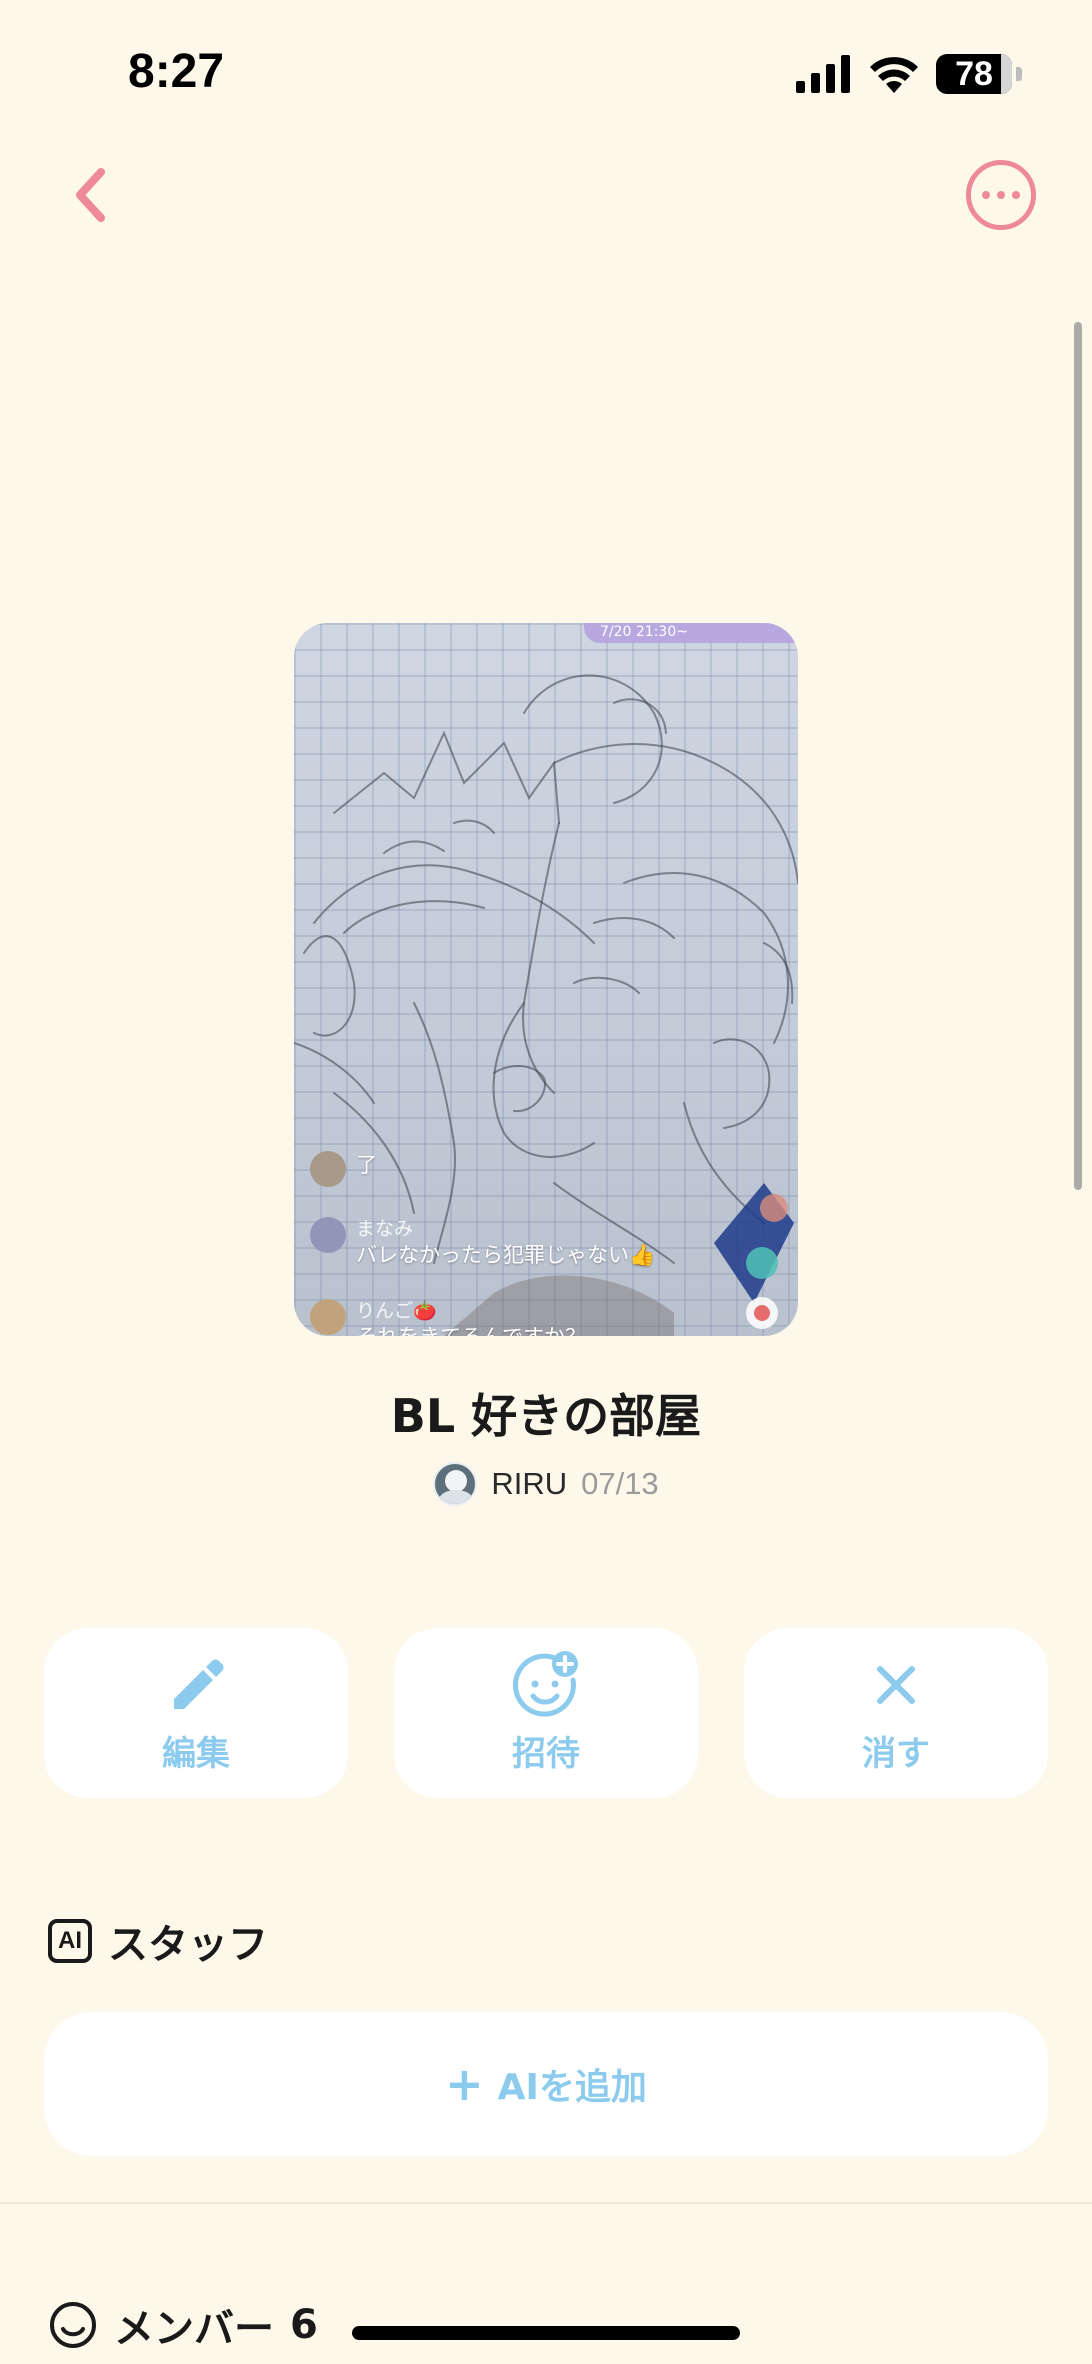 The height and width of the screenshot is (2364, 1092). What do you see at coordinates (691, 633) in the screenshot?
I see `cover-banner: 7/20 21:30~` at bounding box center [691, 633].